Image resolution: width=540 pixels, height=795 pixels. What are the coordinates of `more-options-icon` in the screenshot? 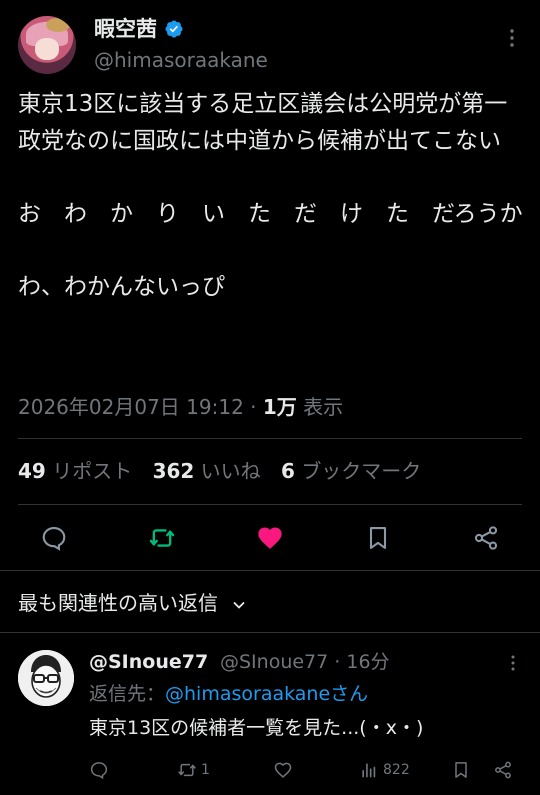 It's located at (512, 38).